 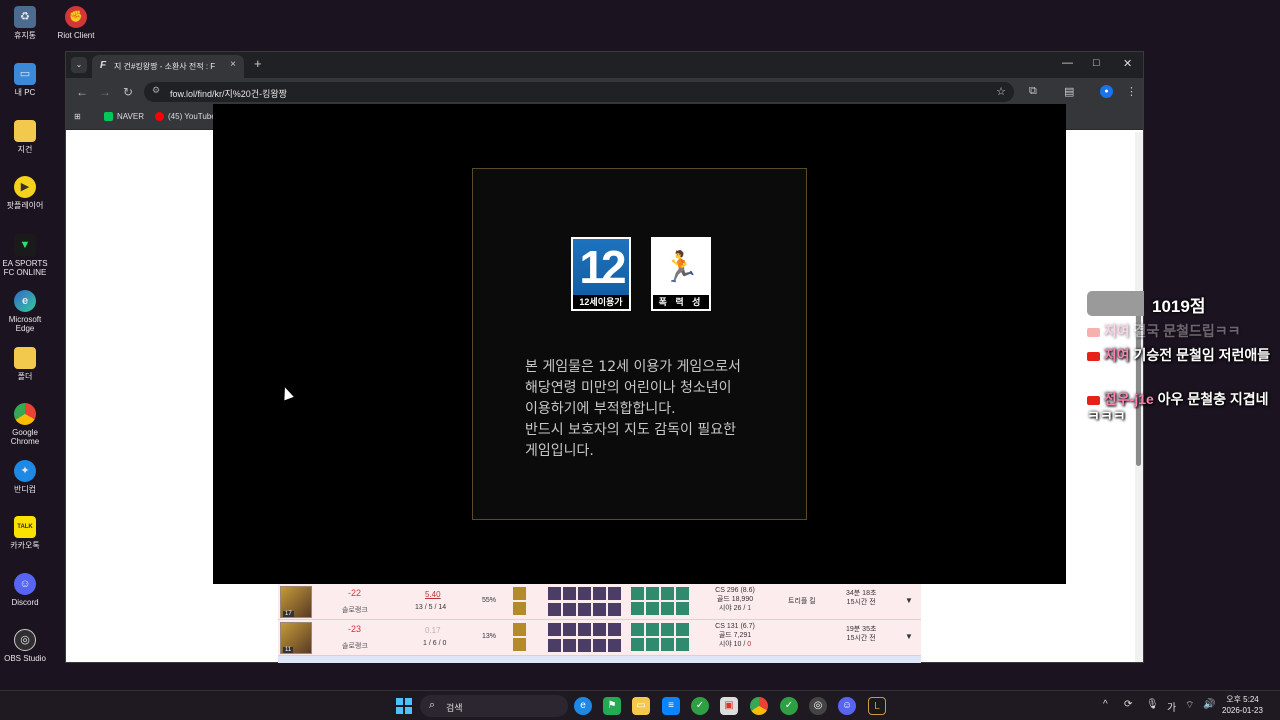 What do you see at coordinates (82, 92) in the screenshot?
I see `back-button: ←` at bounding box center [82, 92].